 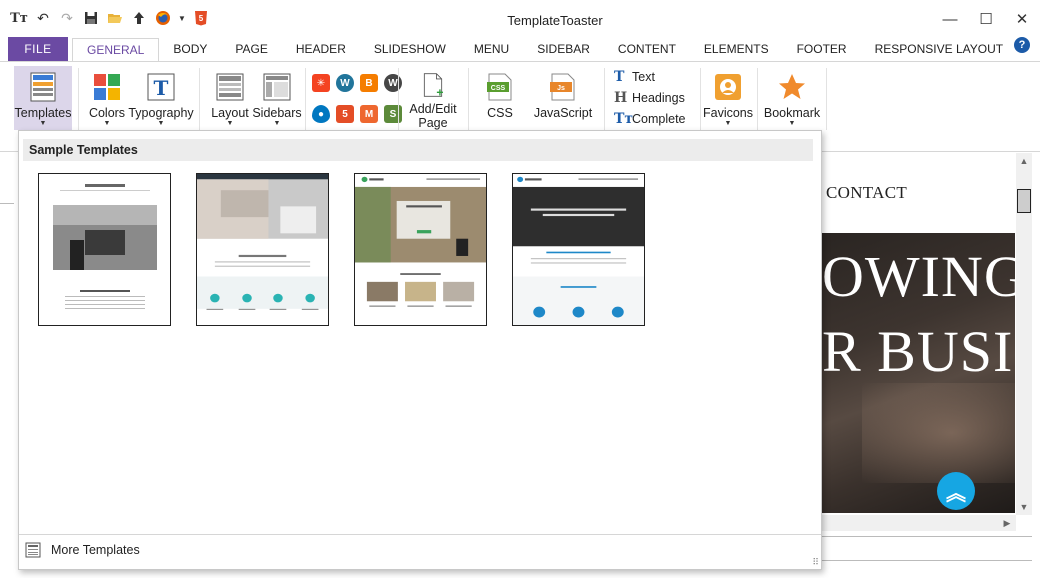 What do you see at coordinates (345, 114) in the screenshot?
I see `html5-icon: 5` at bounding box center [345, 114].